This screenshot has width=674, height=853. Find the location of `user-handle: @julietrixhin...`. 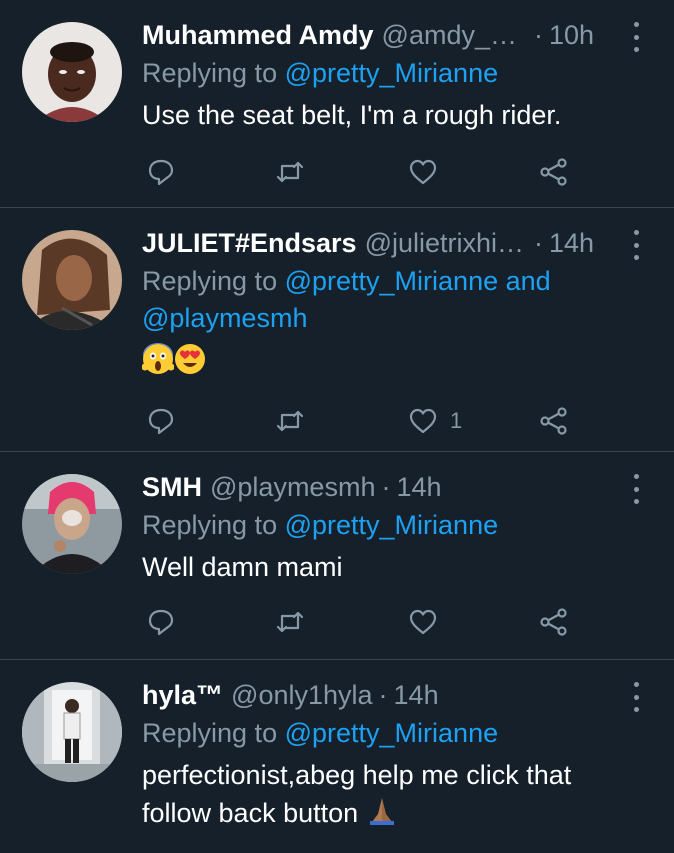

user-handle: @julietrixhin... is located at coordinates (446, 243).